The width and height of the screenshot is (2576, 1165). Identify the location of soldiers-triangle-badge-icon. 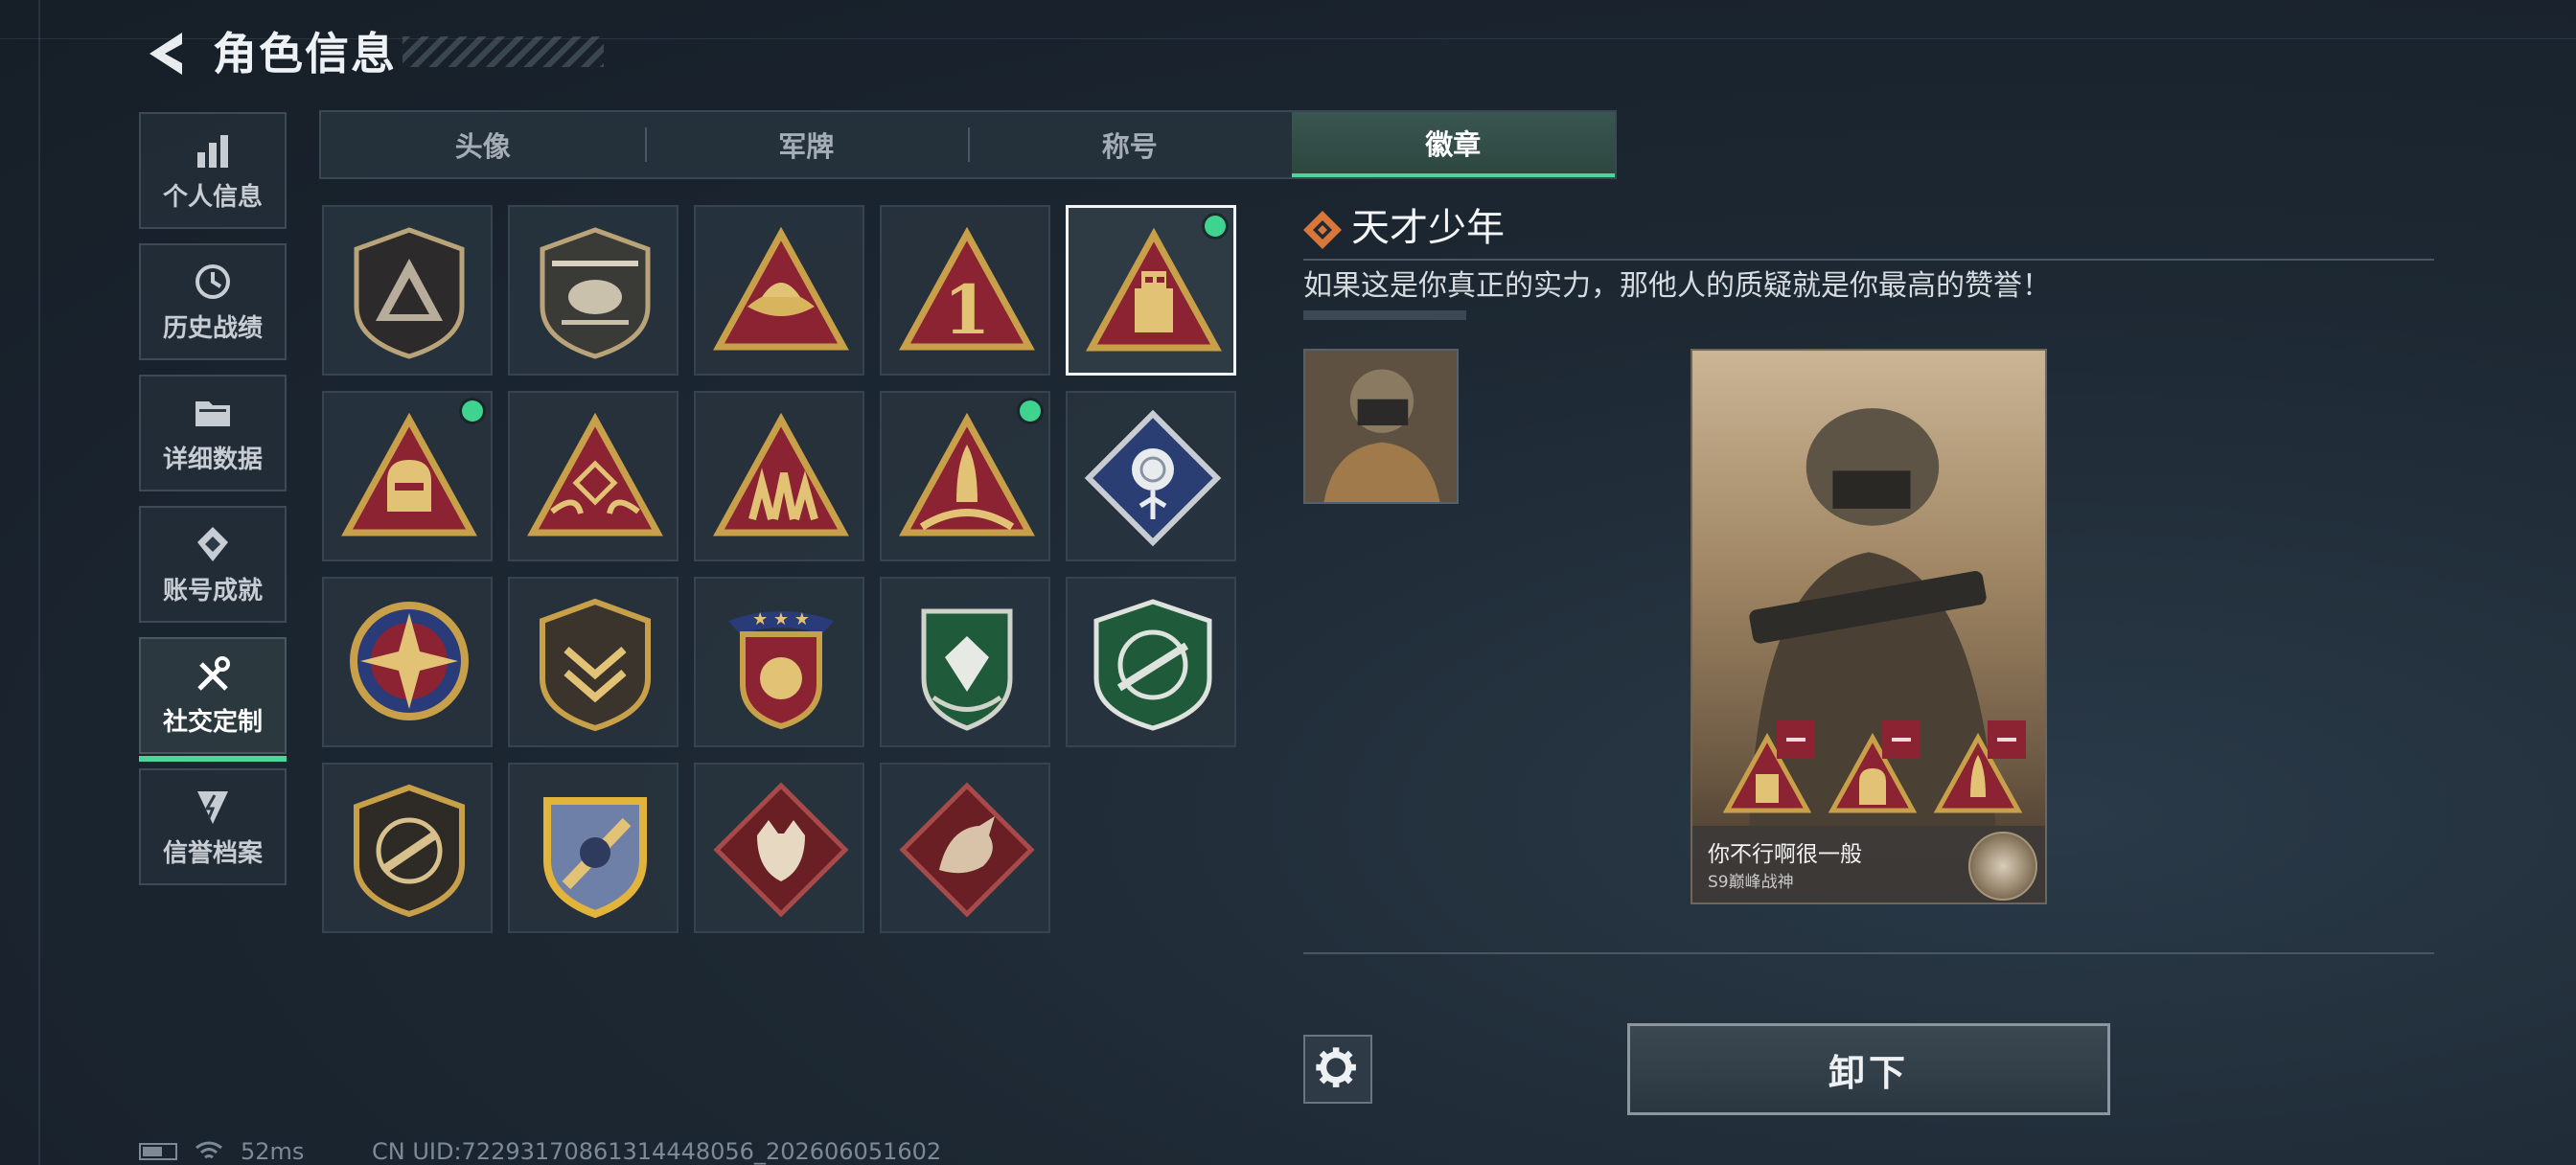
(781, 475).